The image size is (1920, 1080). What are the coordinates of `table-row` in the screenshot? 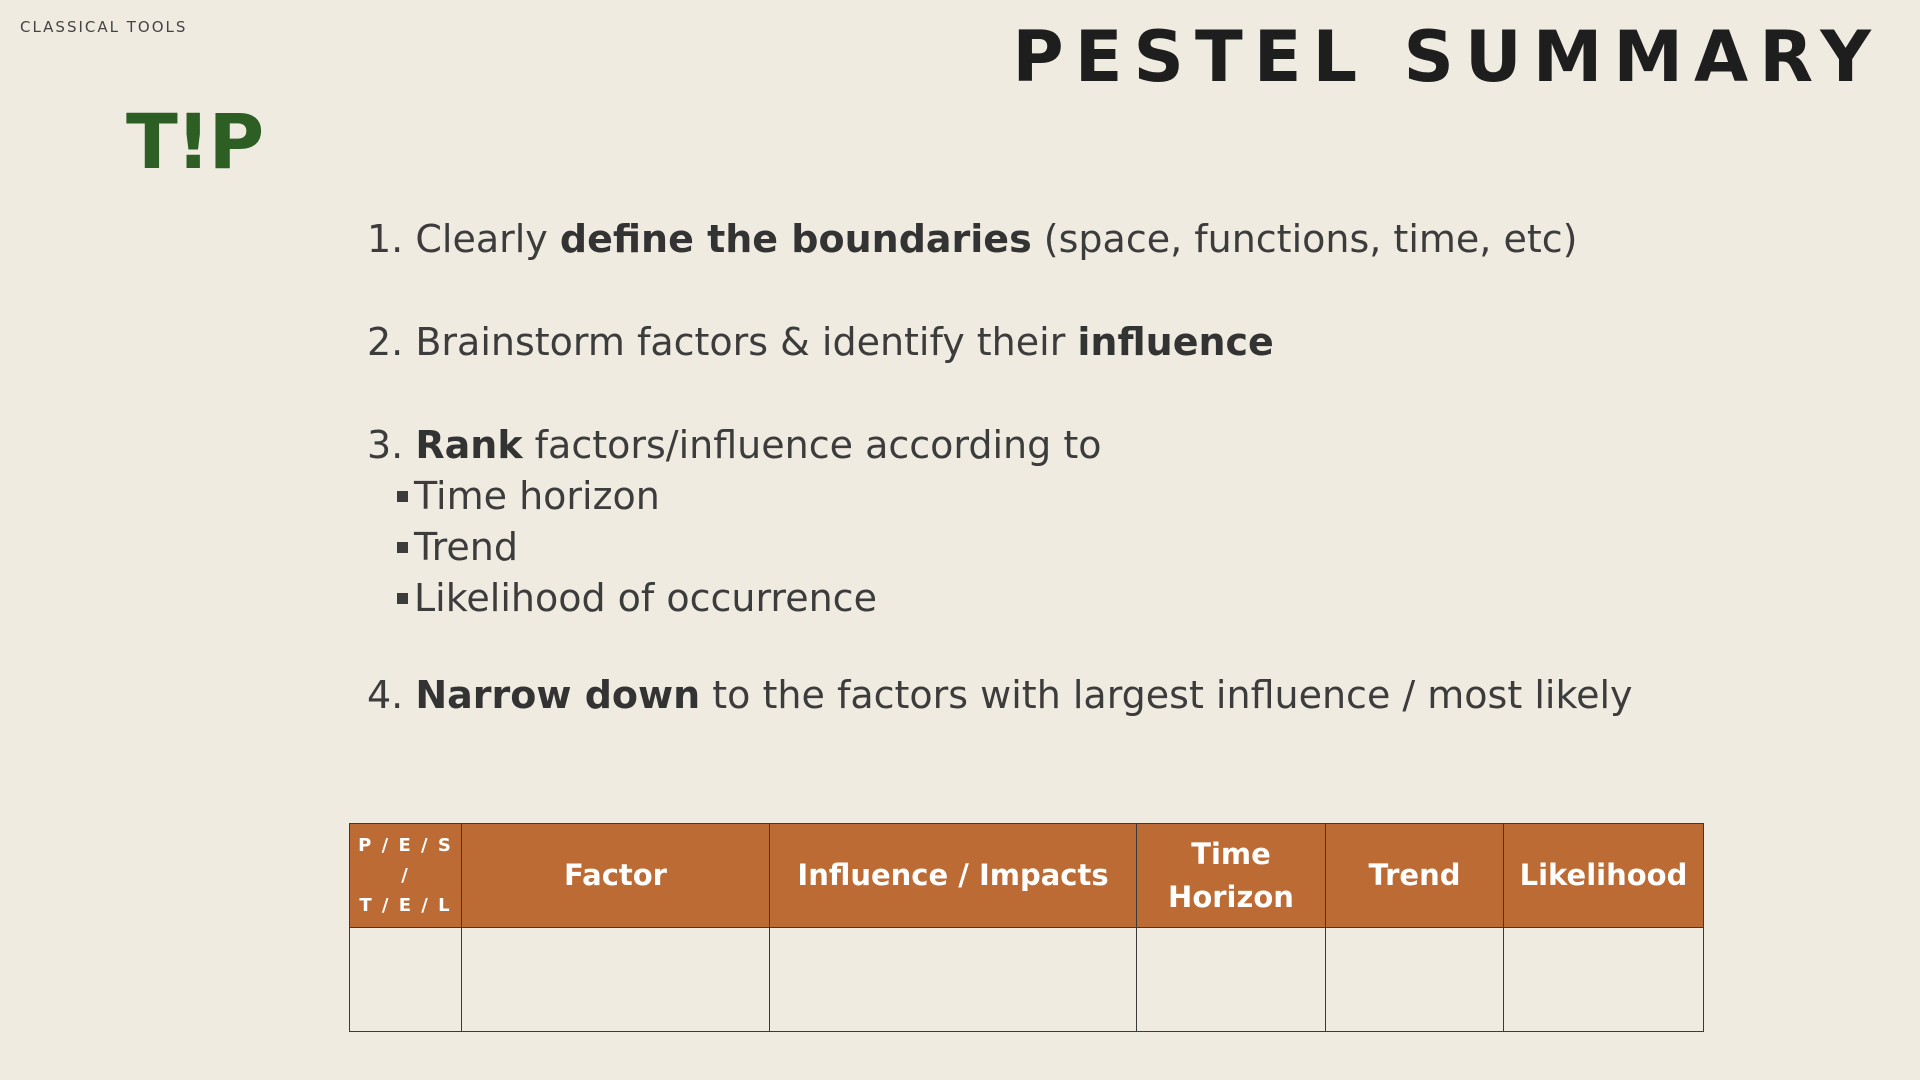 It's located at (1026, 979).